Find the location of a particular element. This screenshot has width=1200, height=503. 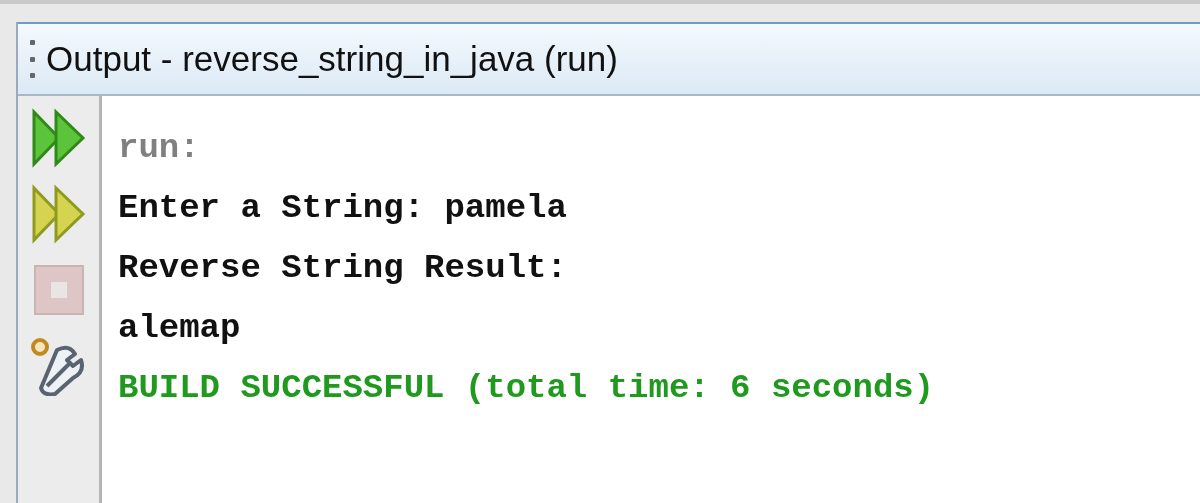

output-line: run: is located at coordinates (159, 148).